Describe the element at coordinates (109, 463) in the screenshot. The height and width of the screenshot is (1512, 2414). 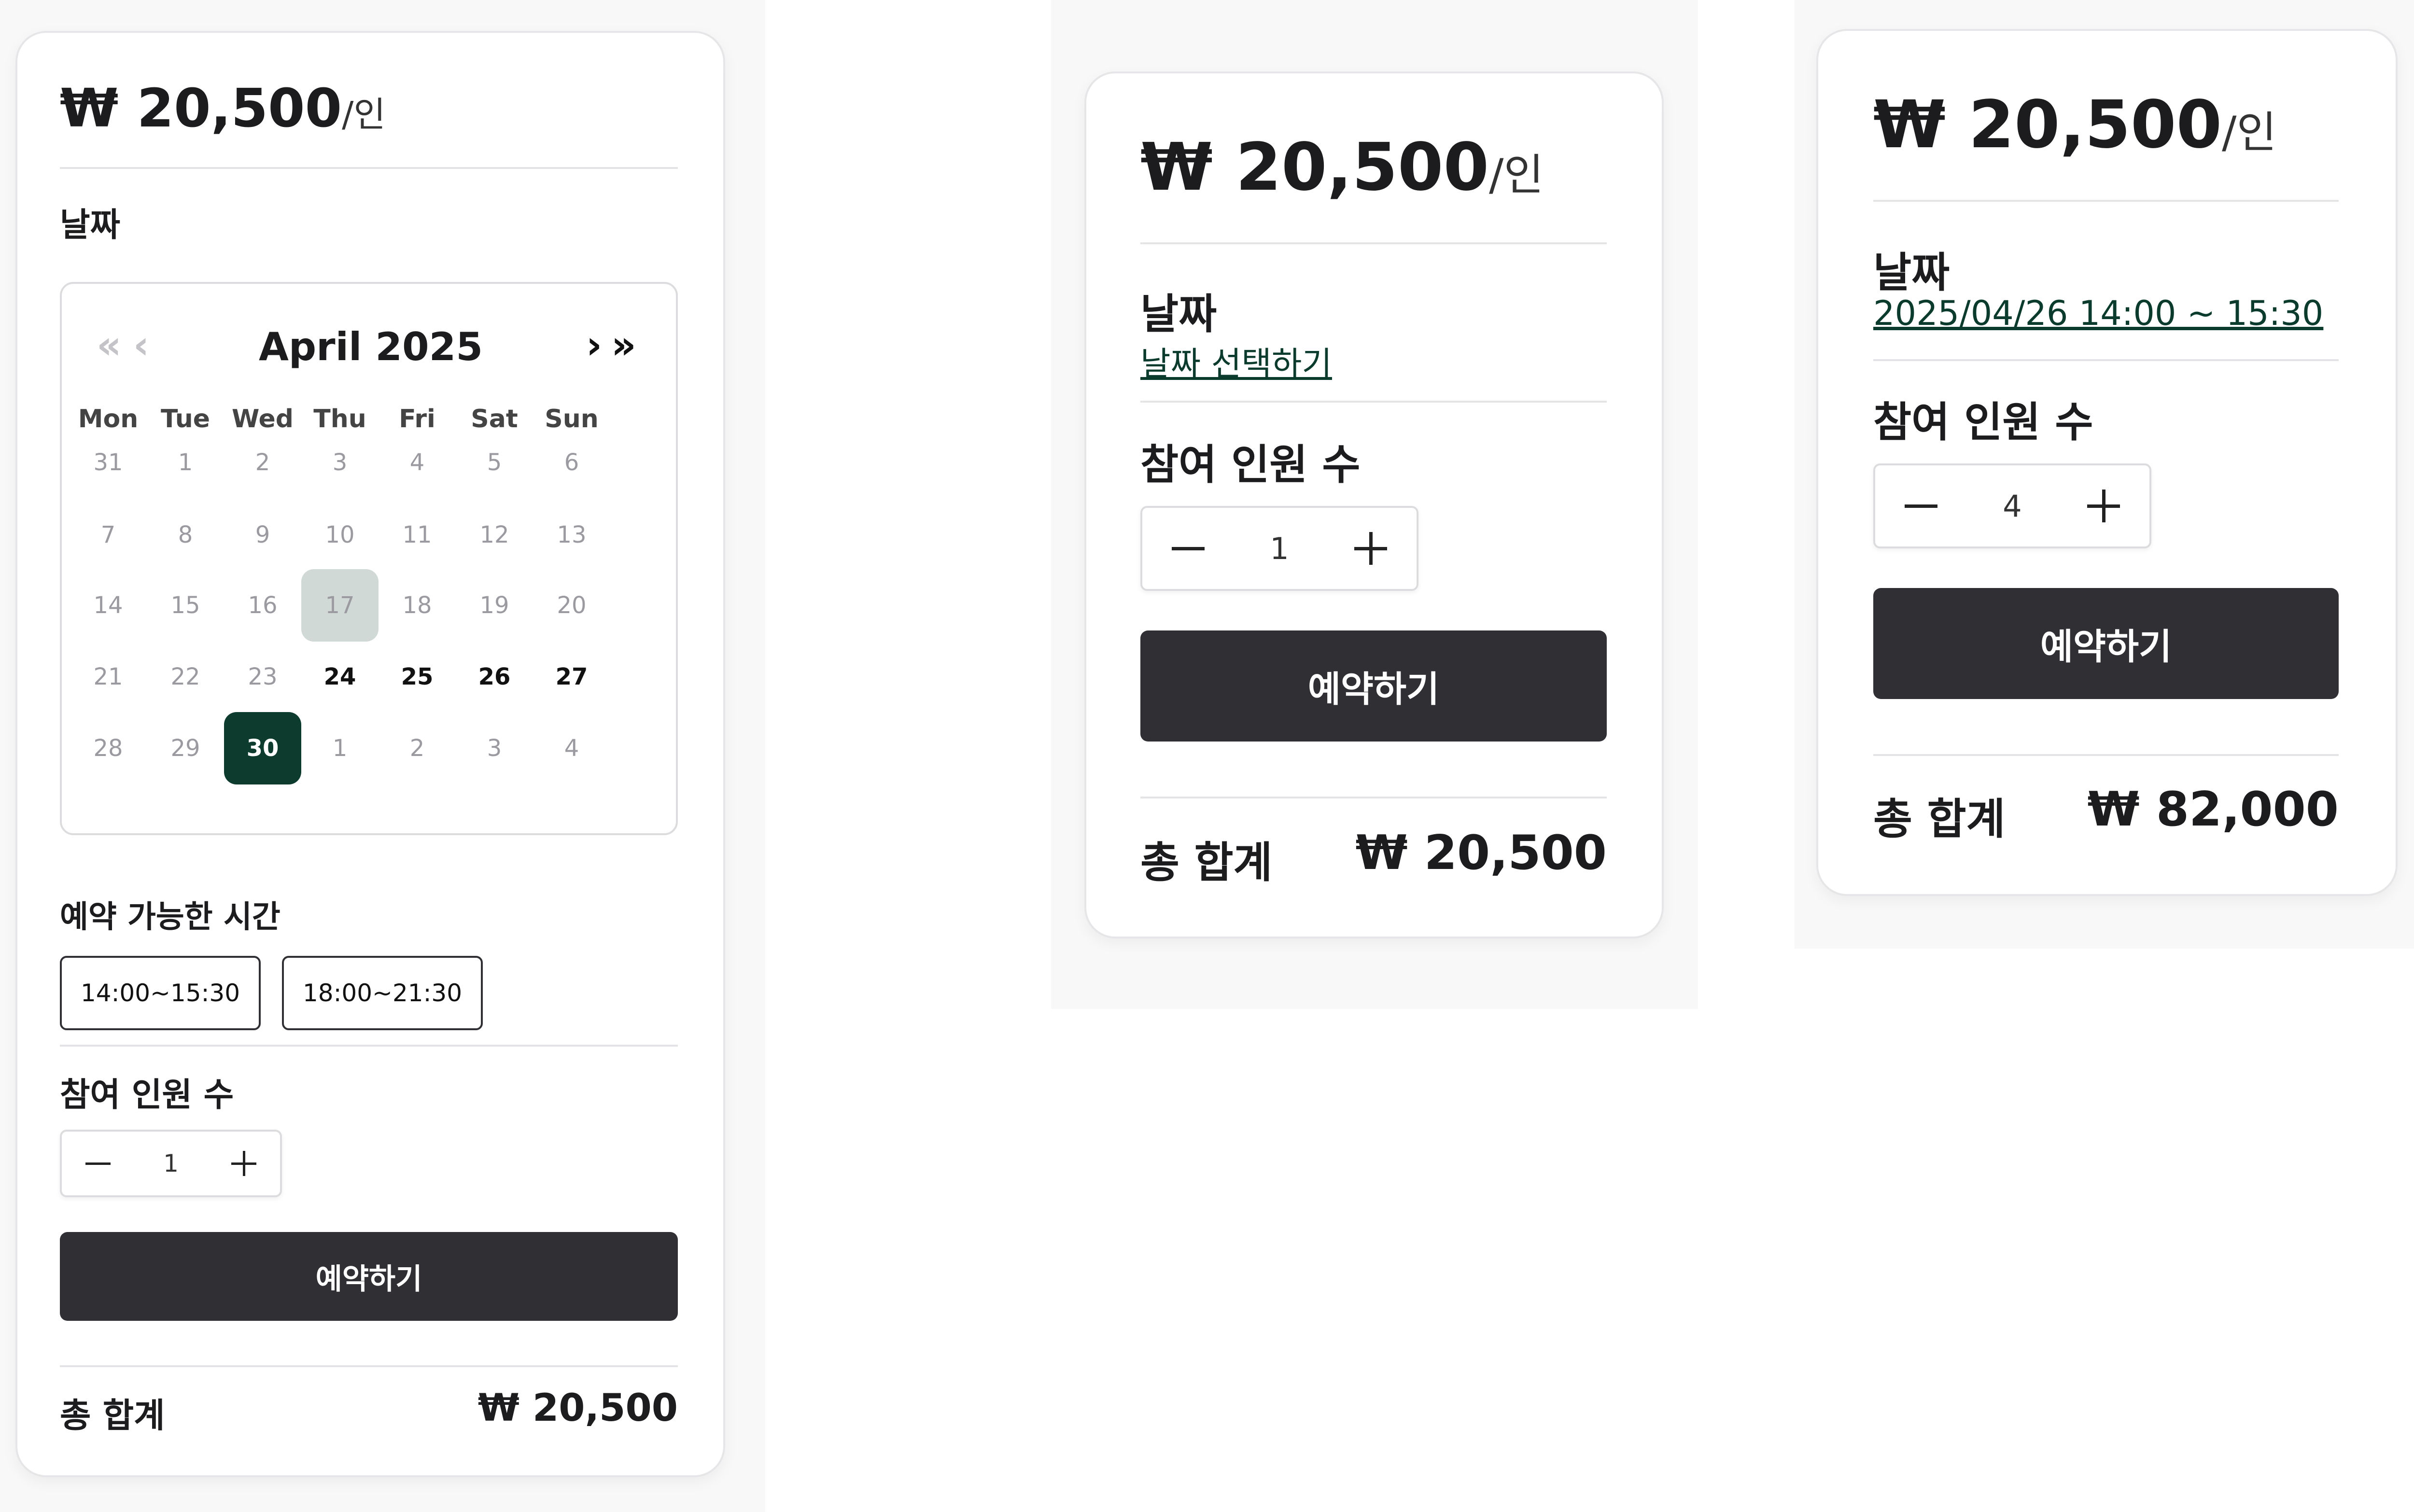
I see `calendar-day: 31` at that location.